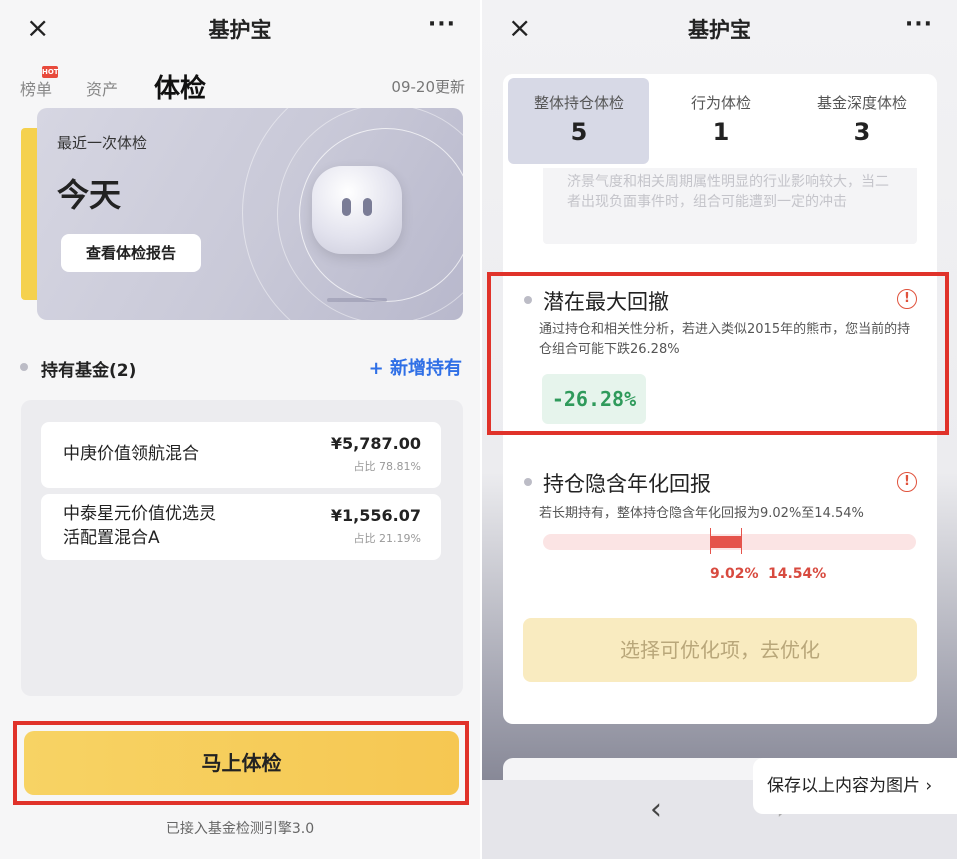 The image size is (957, 859). I want to click on tab-assets: 资产, so click(102, 88).